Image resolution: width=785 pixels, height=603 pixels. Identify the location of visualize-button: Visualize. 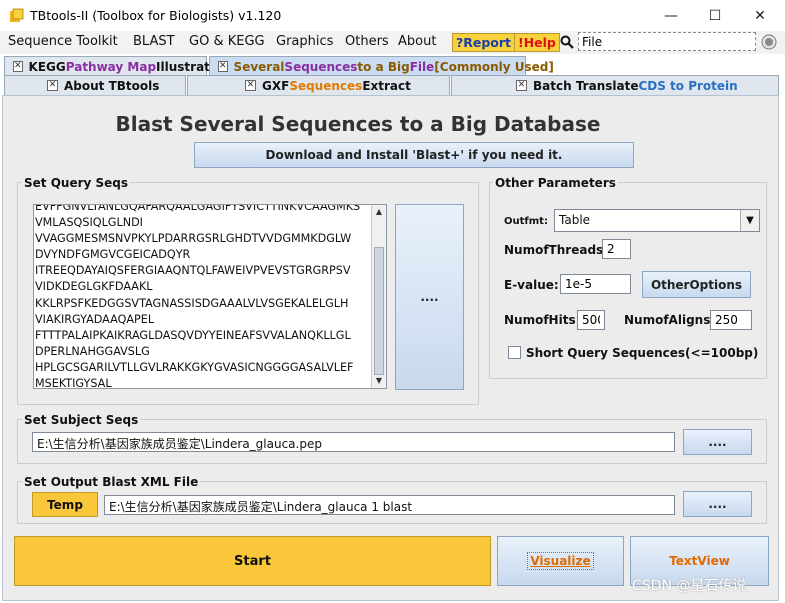
(560, 561).